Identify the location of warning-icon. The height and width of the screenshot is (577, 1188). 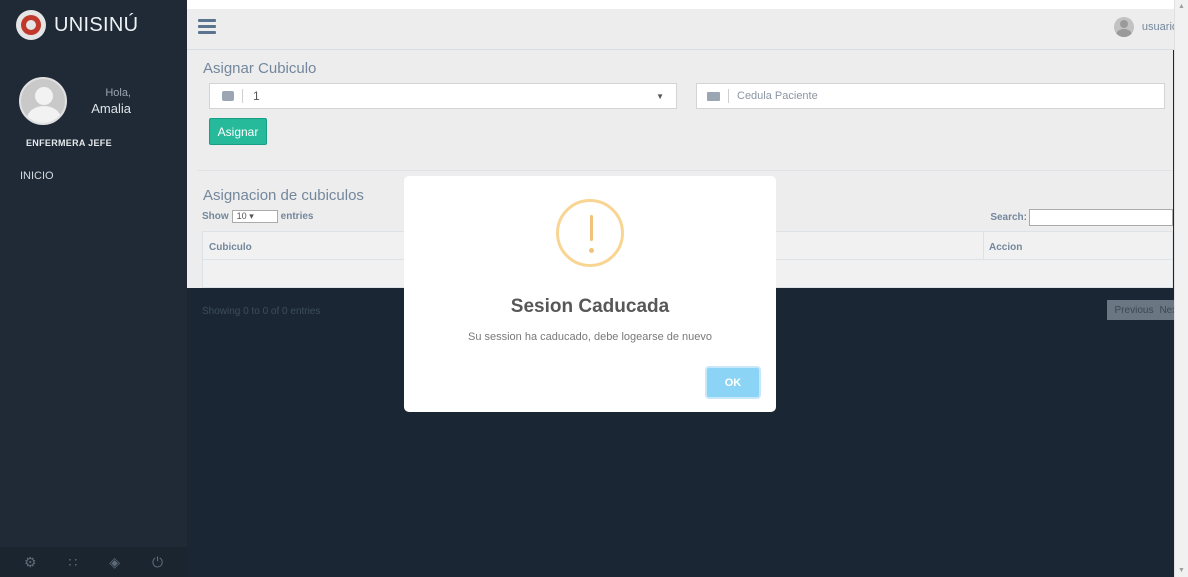
(590, 233).